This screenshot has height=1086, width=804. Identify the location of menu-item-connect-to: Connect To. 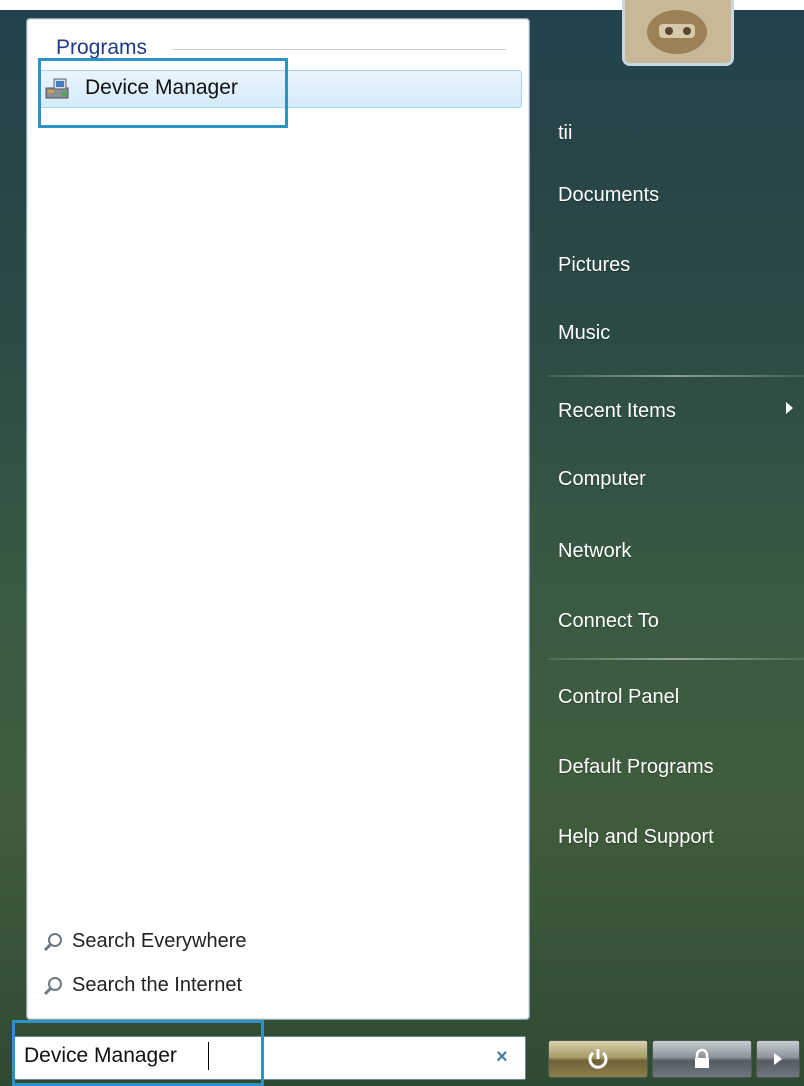
(608, 621).